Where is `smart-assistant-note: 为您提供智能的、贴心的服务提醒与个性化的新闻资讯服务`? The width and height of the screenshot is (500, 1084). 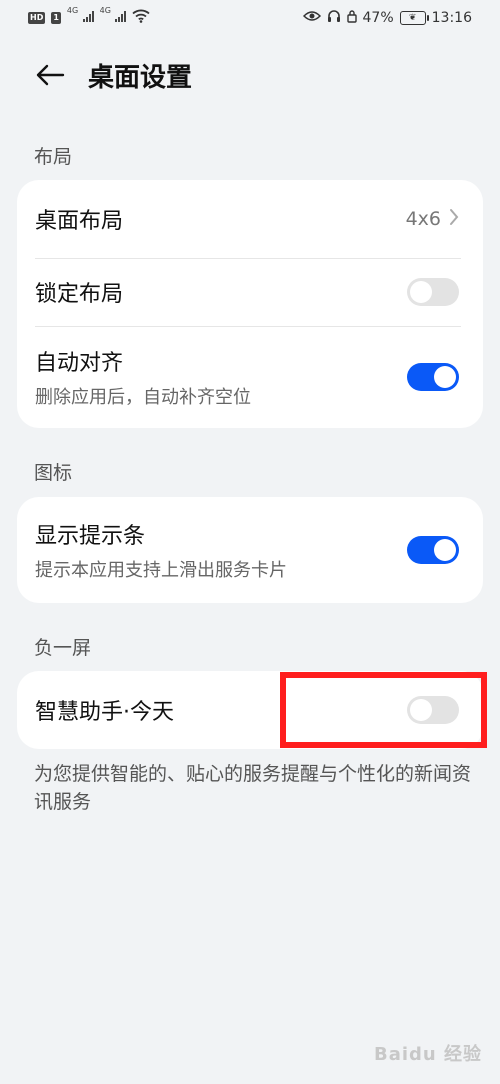
smart-assistant-note: 为您提供智能的、贴心的服务提醒与个性化的新闻资讯服务 is located at coordinates (253, 788).